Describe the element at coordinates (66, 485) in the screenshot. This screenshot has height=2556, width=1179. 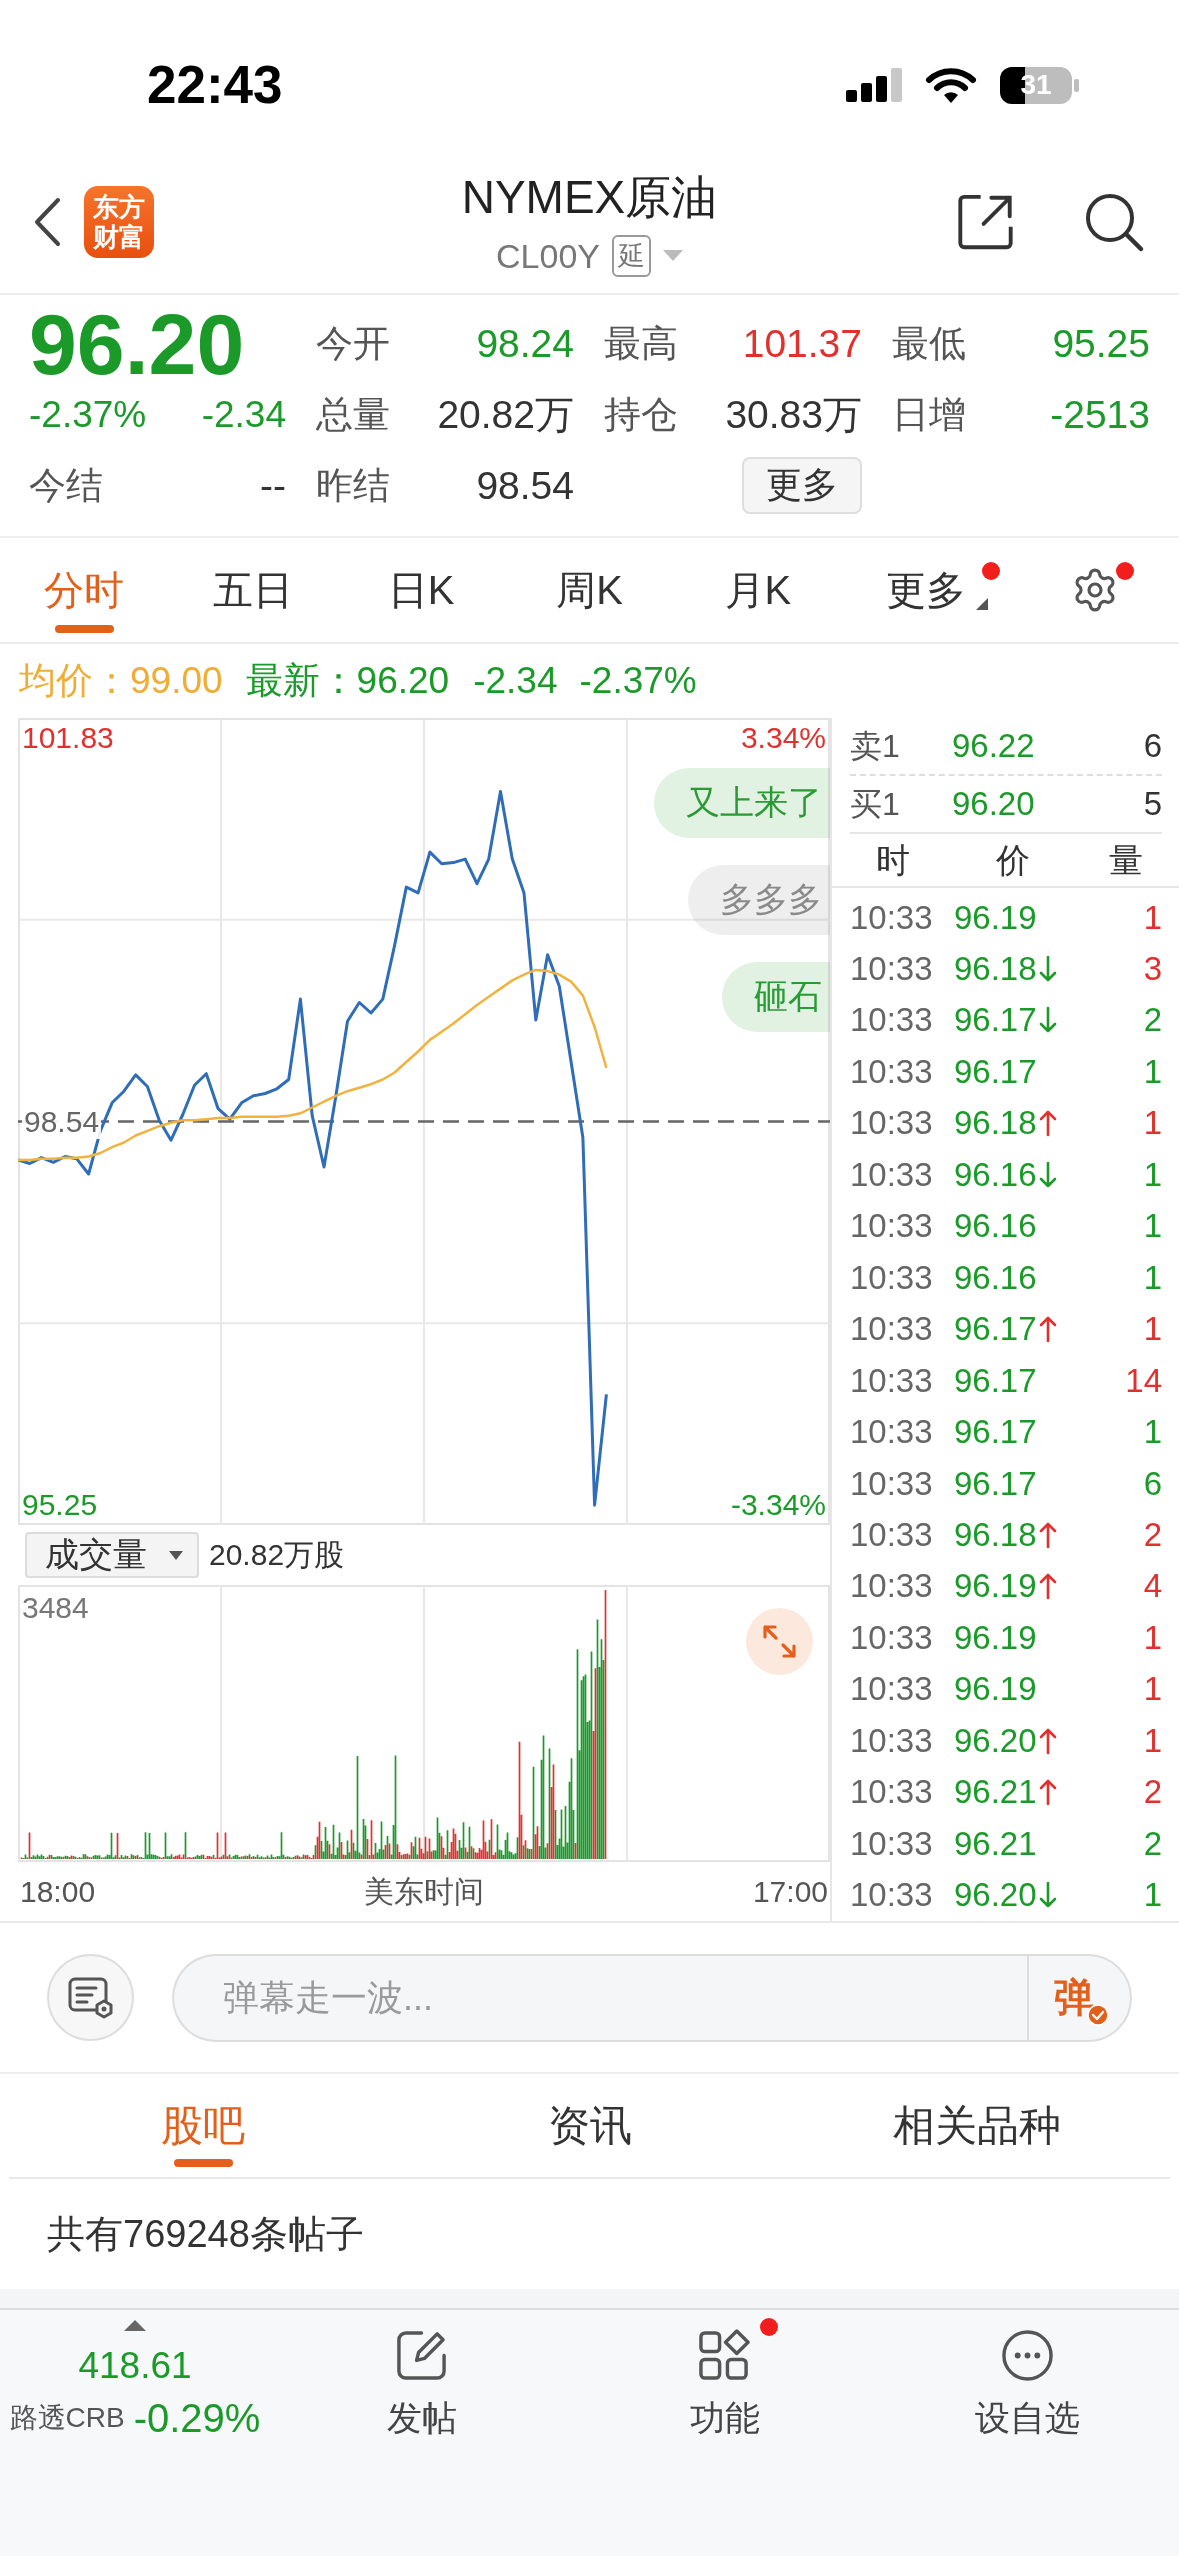
I see `stat-label: 今结` at that location.